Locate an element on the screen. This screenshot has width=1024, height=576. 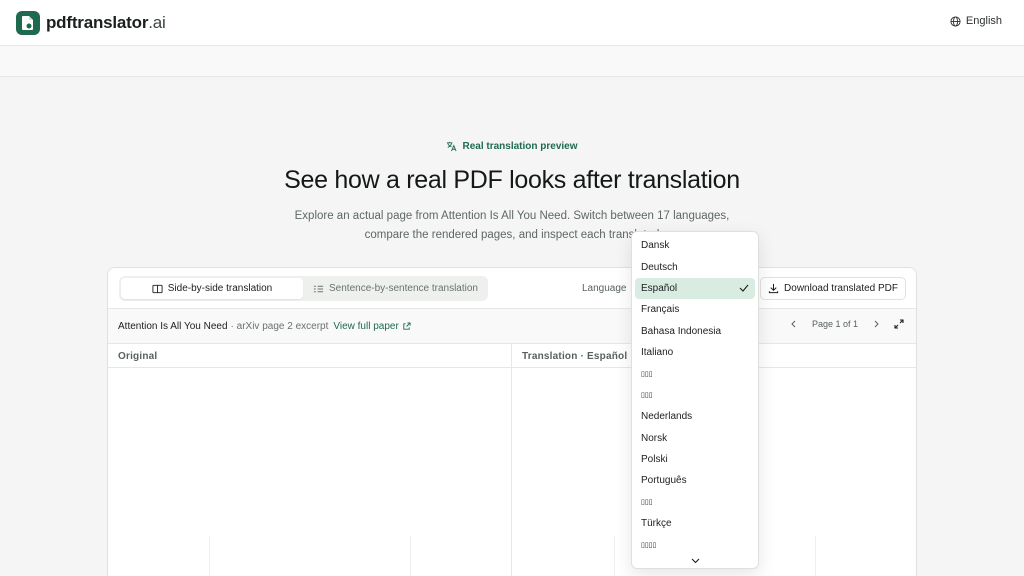
side-by-side-tab: Side-by-side translation is located at coordinates (212, 288).